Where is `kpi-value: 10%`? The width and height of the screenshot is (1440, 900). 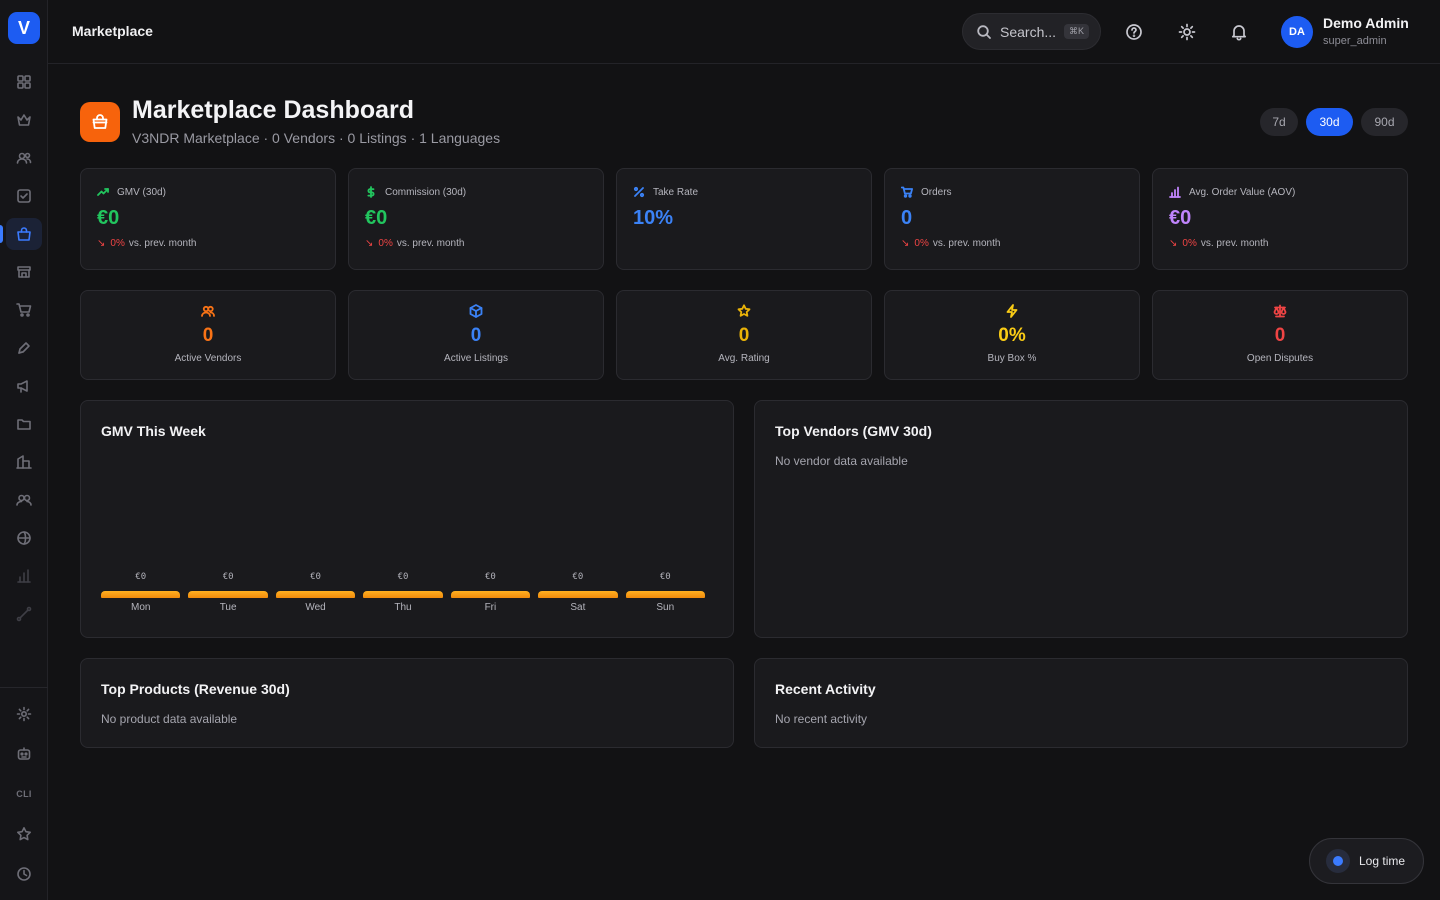
kpi-value: 10% is located at coordinates (653, 218).